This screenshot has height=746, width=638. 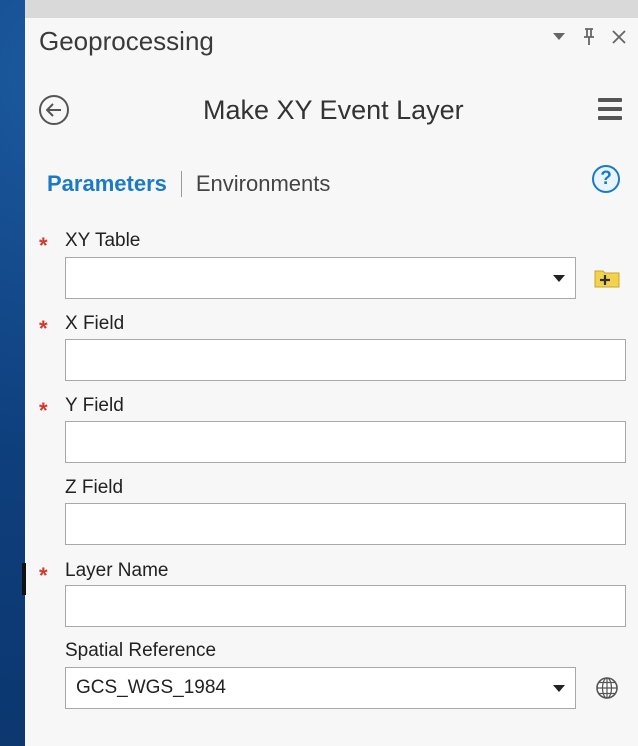 What do you see at coordinates (345, 606) in the screenshot?
I see `layer-name-input` at bounding box center [345, 606].